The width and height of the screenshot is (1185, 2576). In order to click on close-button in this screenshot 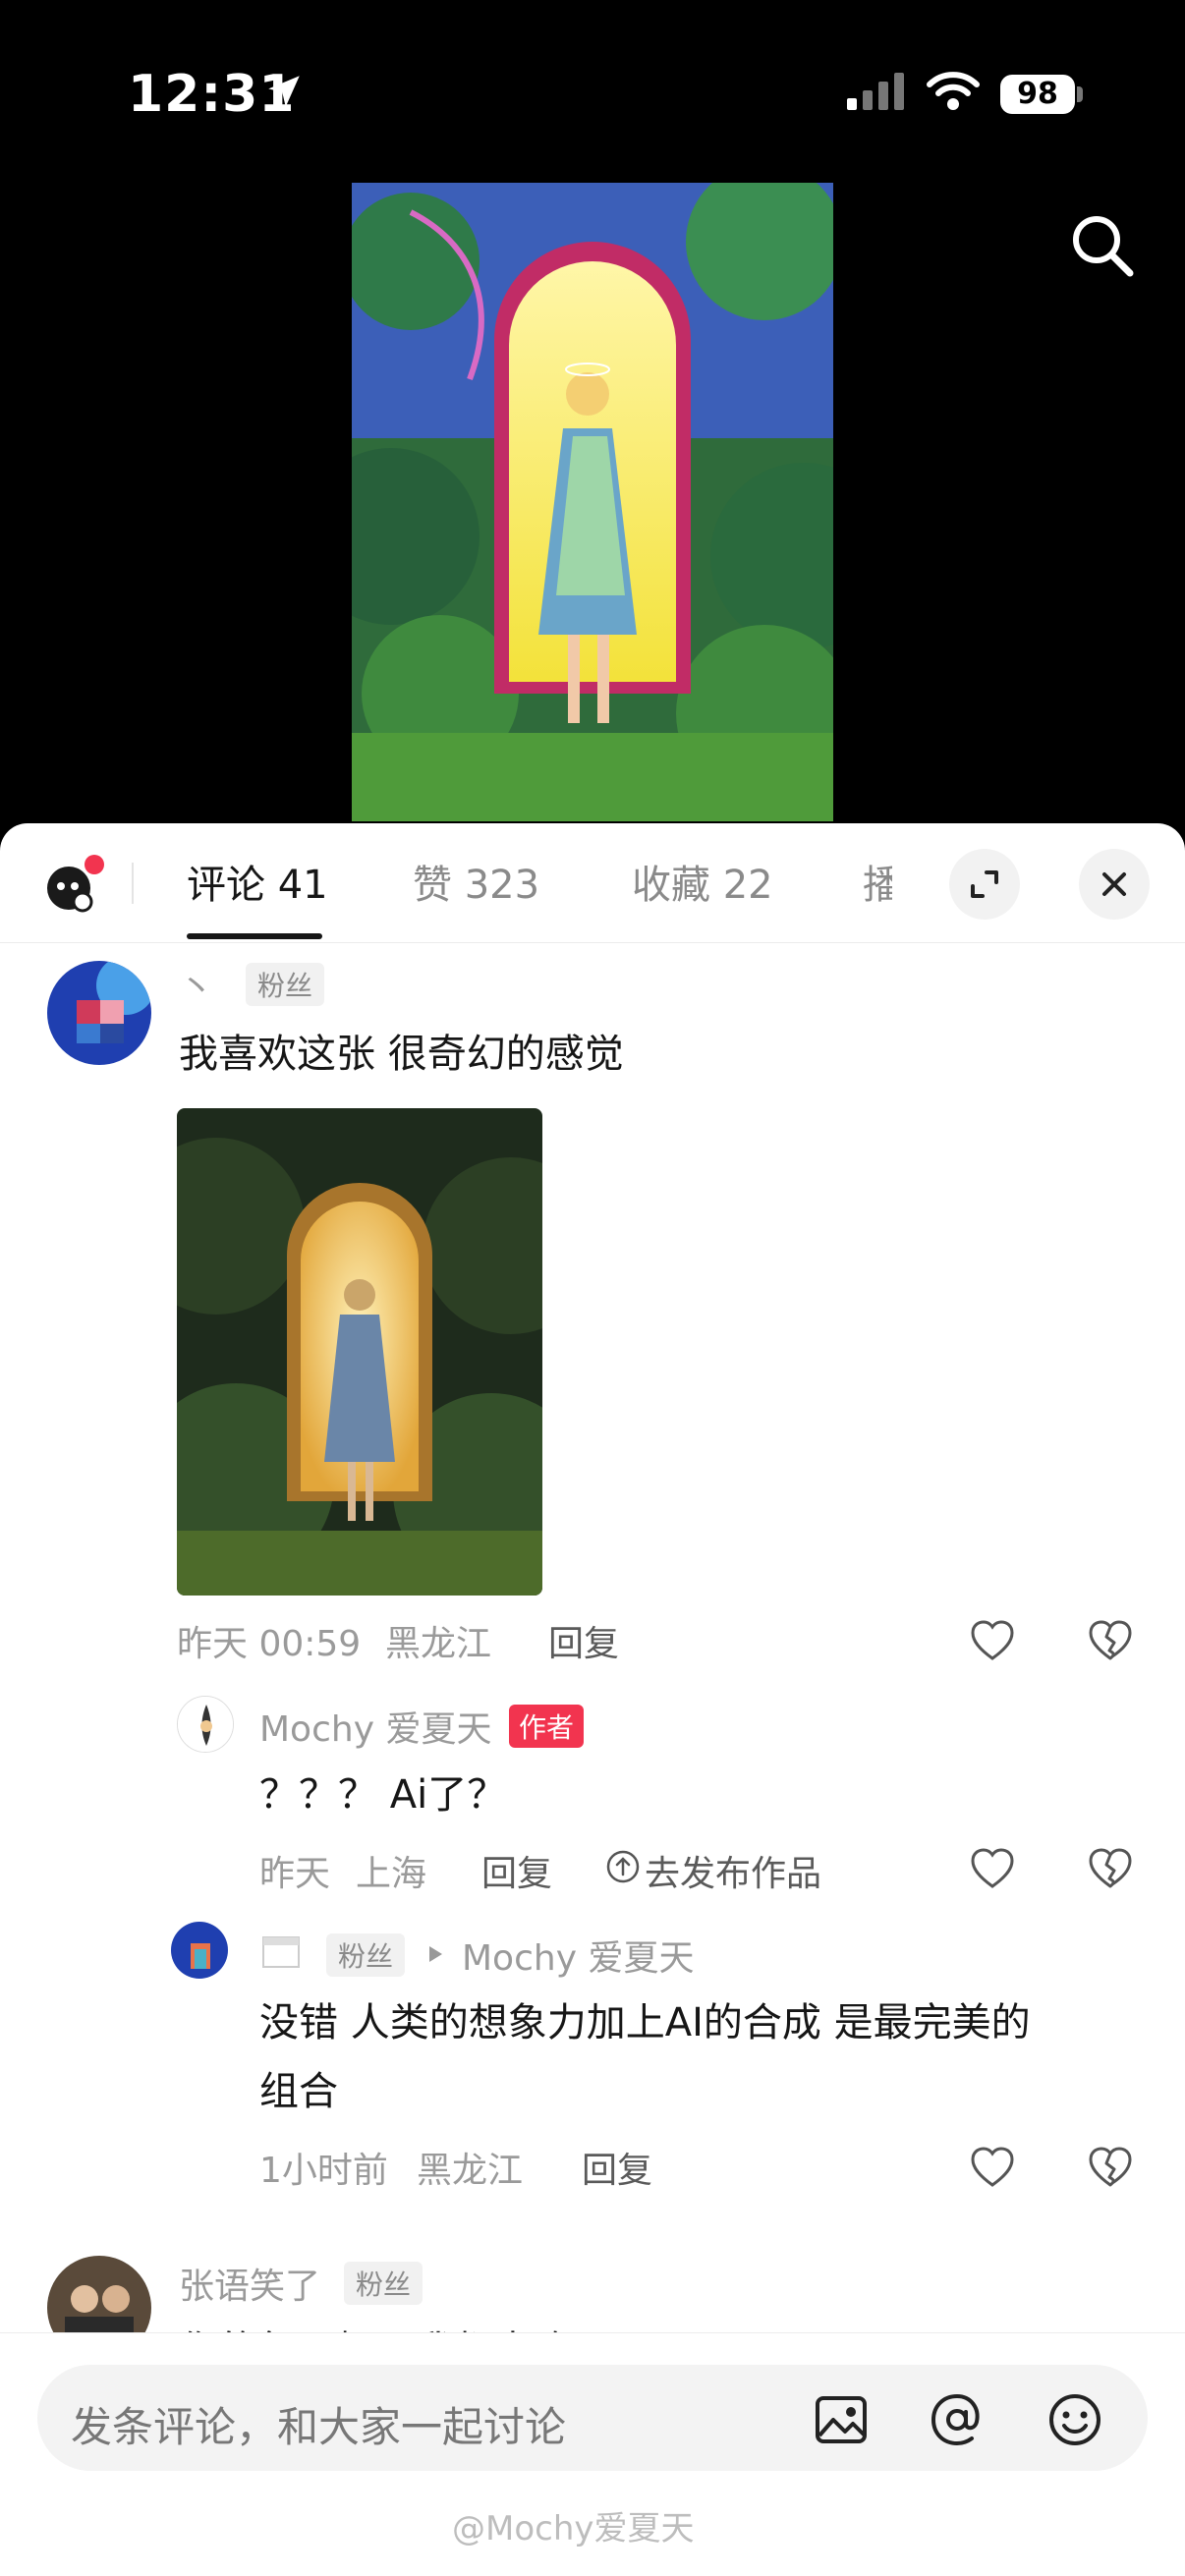, I will do `click(1115, 884)`.